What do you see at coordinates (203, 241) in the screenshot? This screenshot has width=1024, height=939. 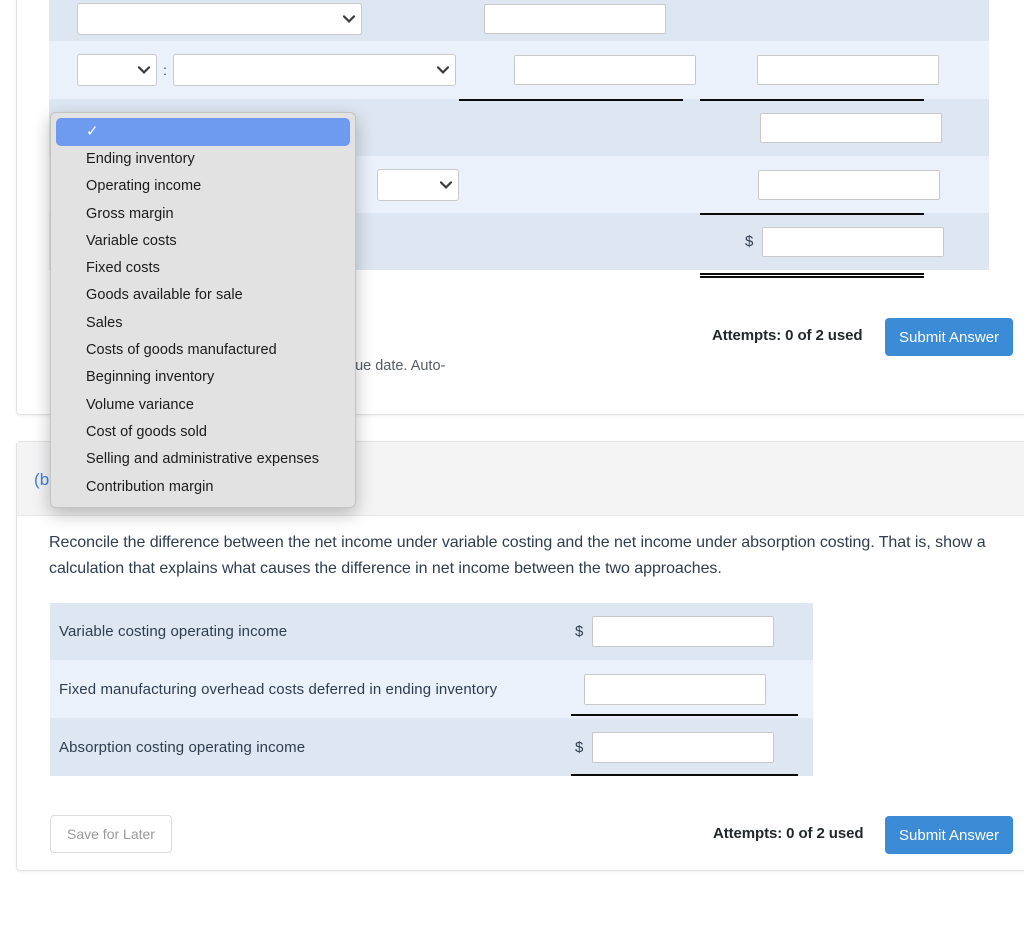 I see `dropdown-option: Variable costs` at bounding box center [203, 241].